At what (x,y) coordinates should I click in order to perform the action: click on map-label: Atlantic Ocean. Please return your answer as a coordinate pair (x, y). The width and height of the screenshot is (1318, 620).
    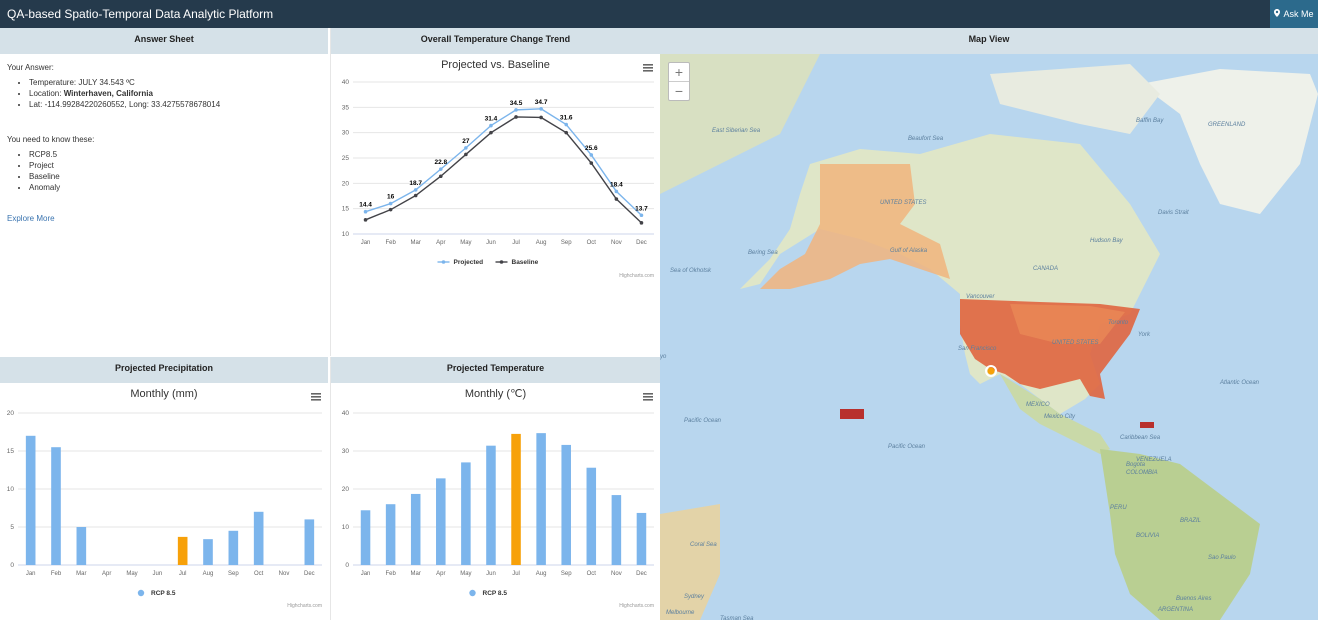
    Looking at the image, I should click on (1239, 383).